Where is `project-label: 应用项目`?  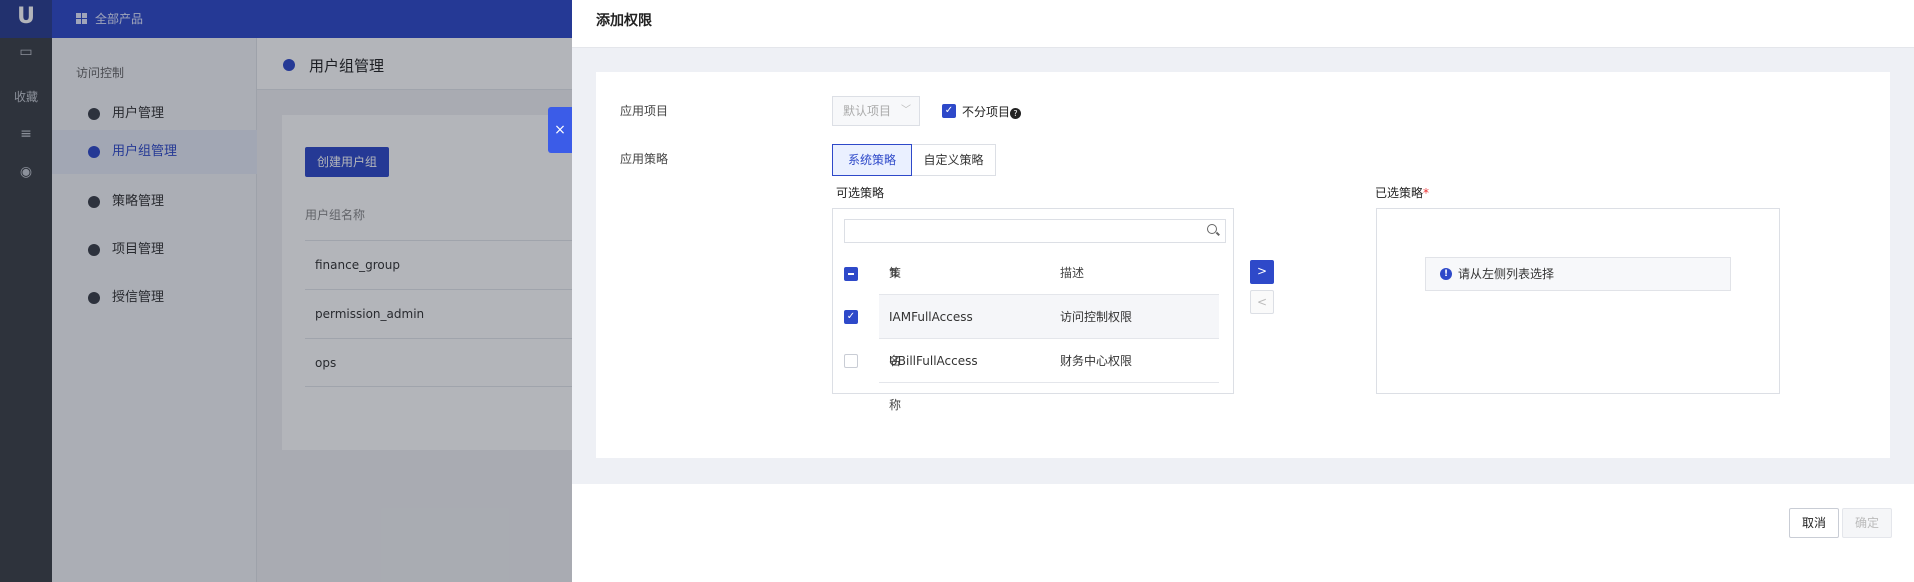
project-label: 应用项目 is located at coordinates (644, 111).